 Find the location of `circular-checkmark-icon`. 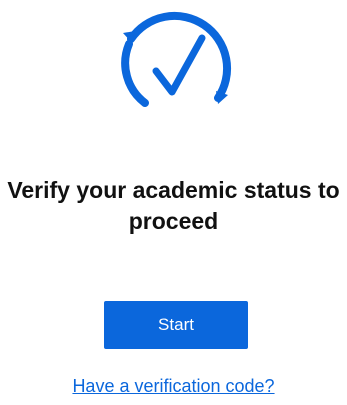

circular-checkmark-icon is located at coordinates (176, 66).